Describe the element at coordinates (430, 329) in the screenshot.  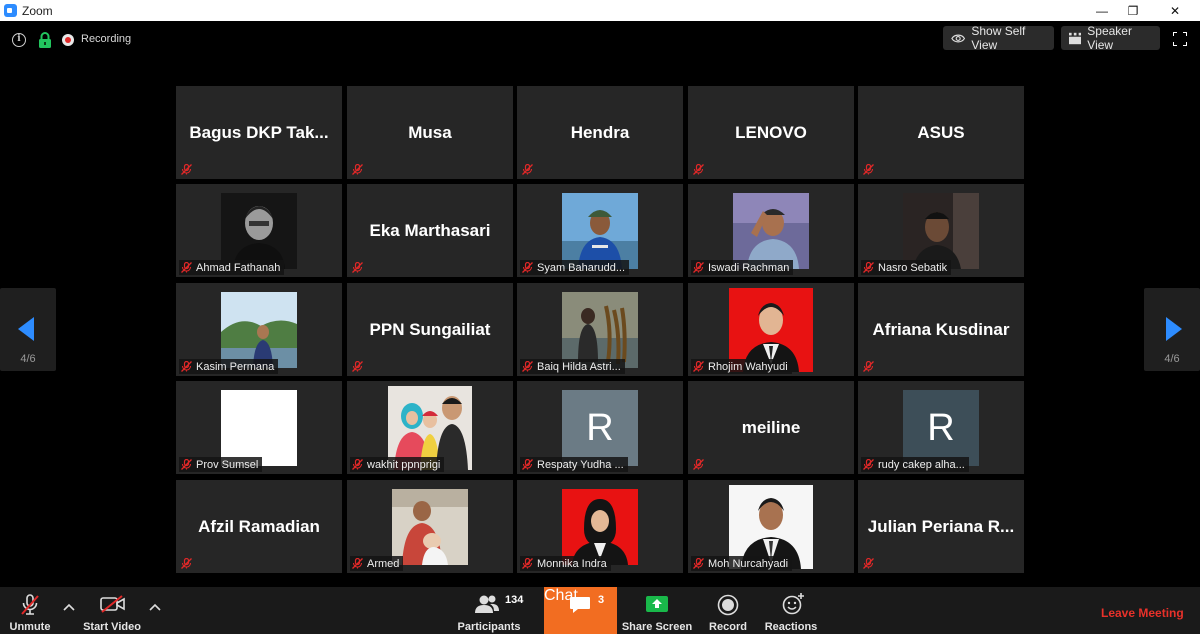
I see `participant-tile: PPN Sungailiat` at that location.